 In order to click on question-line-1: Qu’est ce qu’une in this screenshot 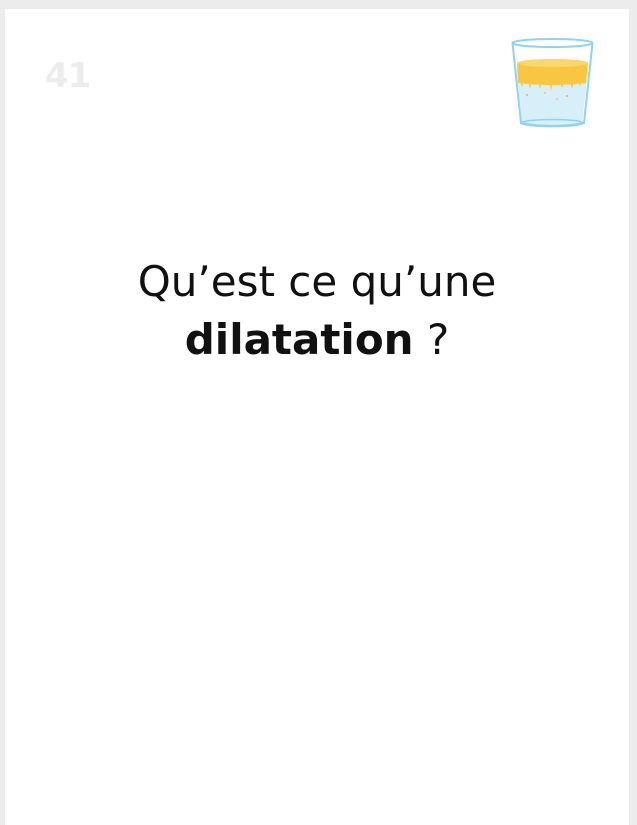, I will do `click(317, 281)`.